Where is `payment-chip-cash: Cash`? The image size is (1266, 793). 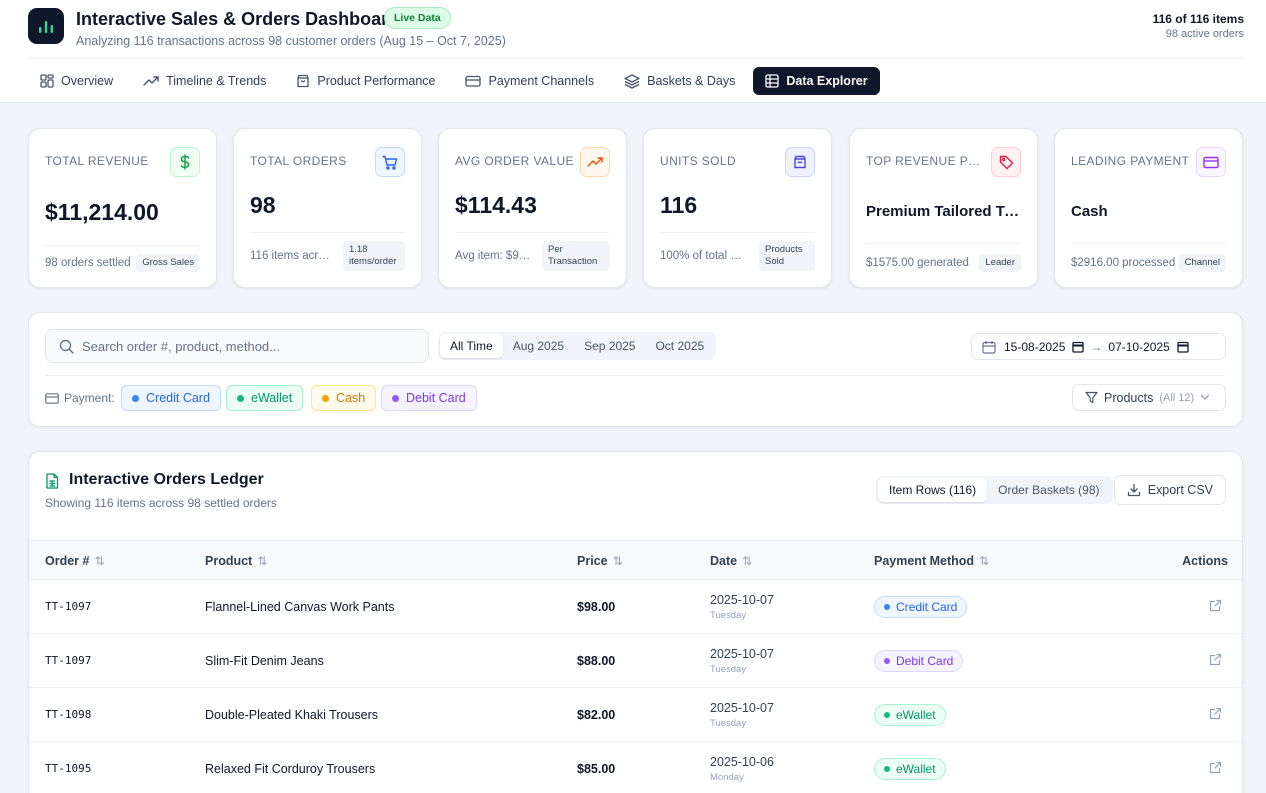
payment-chip-cash: Cash is located at coordinates (344, 398).